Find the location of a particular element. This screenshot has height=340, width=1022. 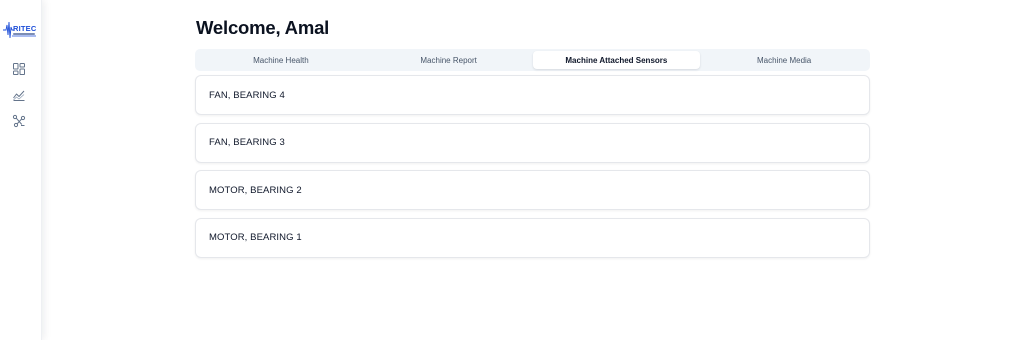

sensor-name: FAN, BEARING 3 is located at coordinates (247, 142).